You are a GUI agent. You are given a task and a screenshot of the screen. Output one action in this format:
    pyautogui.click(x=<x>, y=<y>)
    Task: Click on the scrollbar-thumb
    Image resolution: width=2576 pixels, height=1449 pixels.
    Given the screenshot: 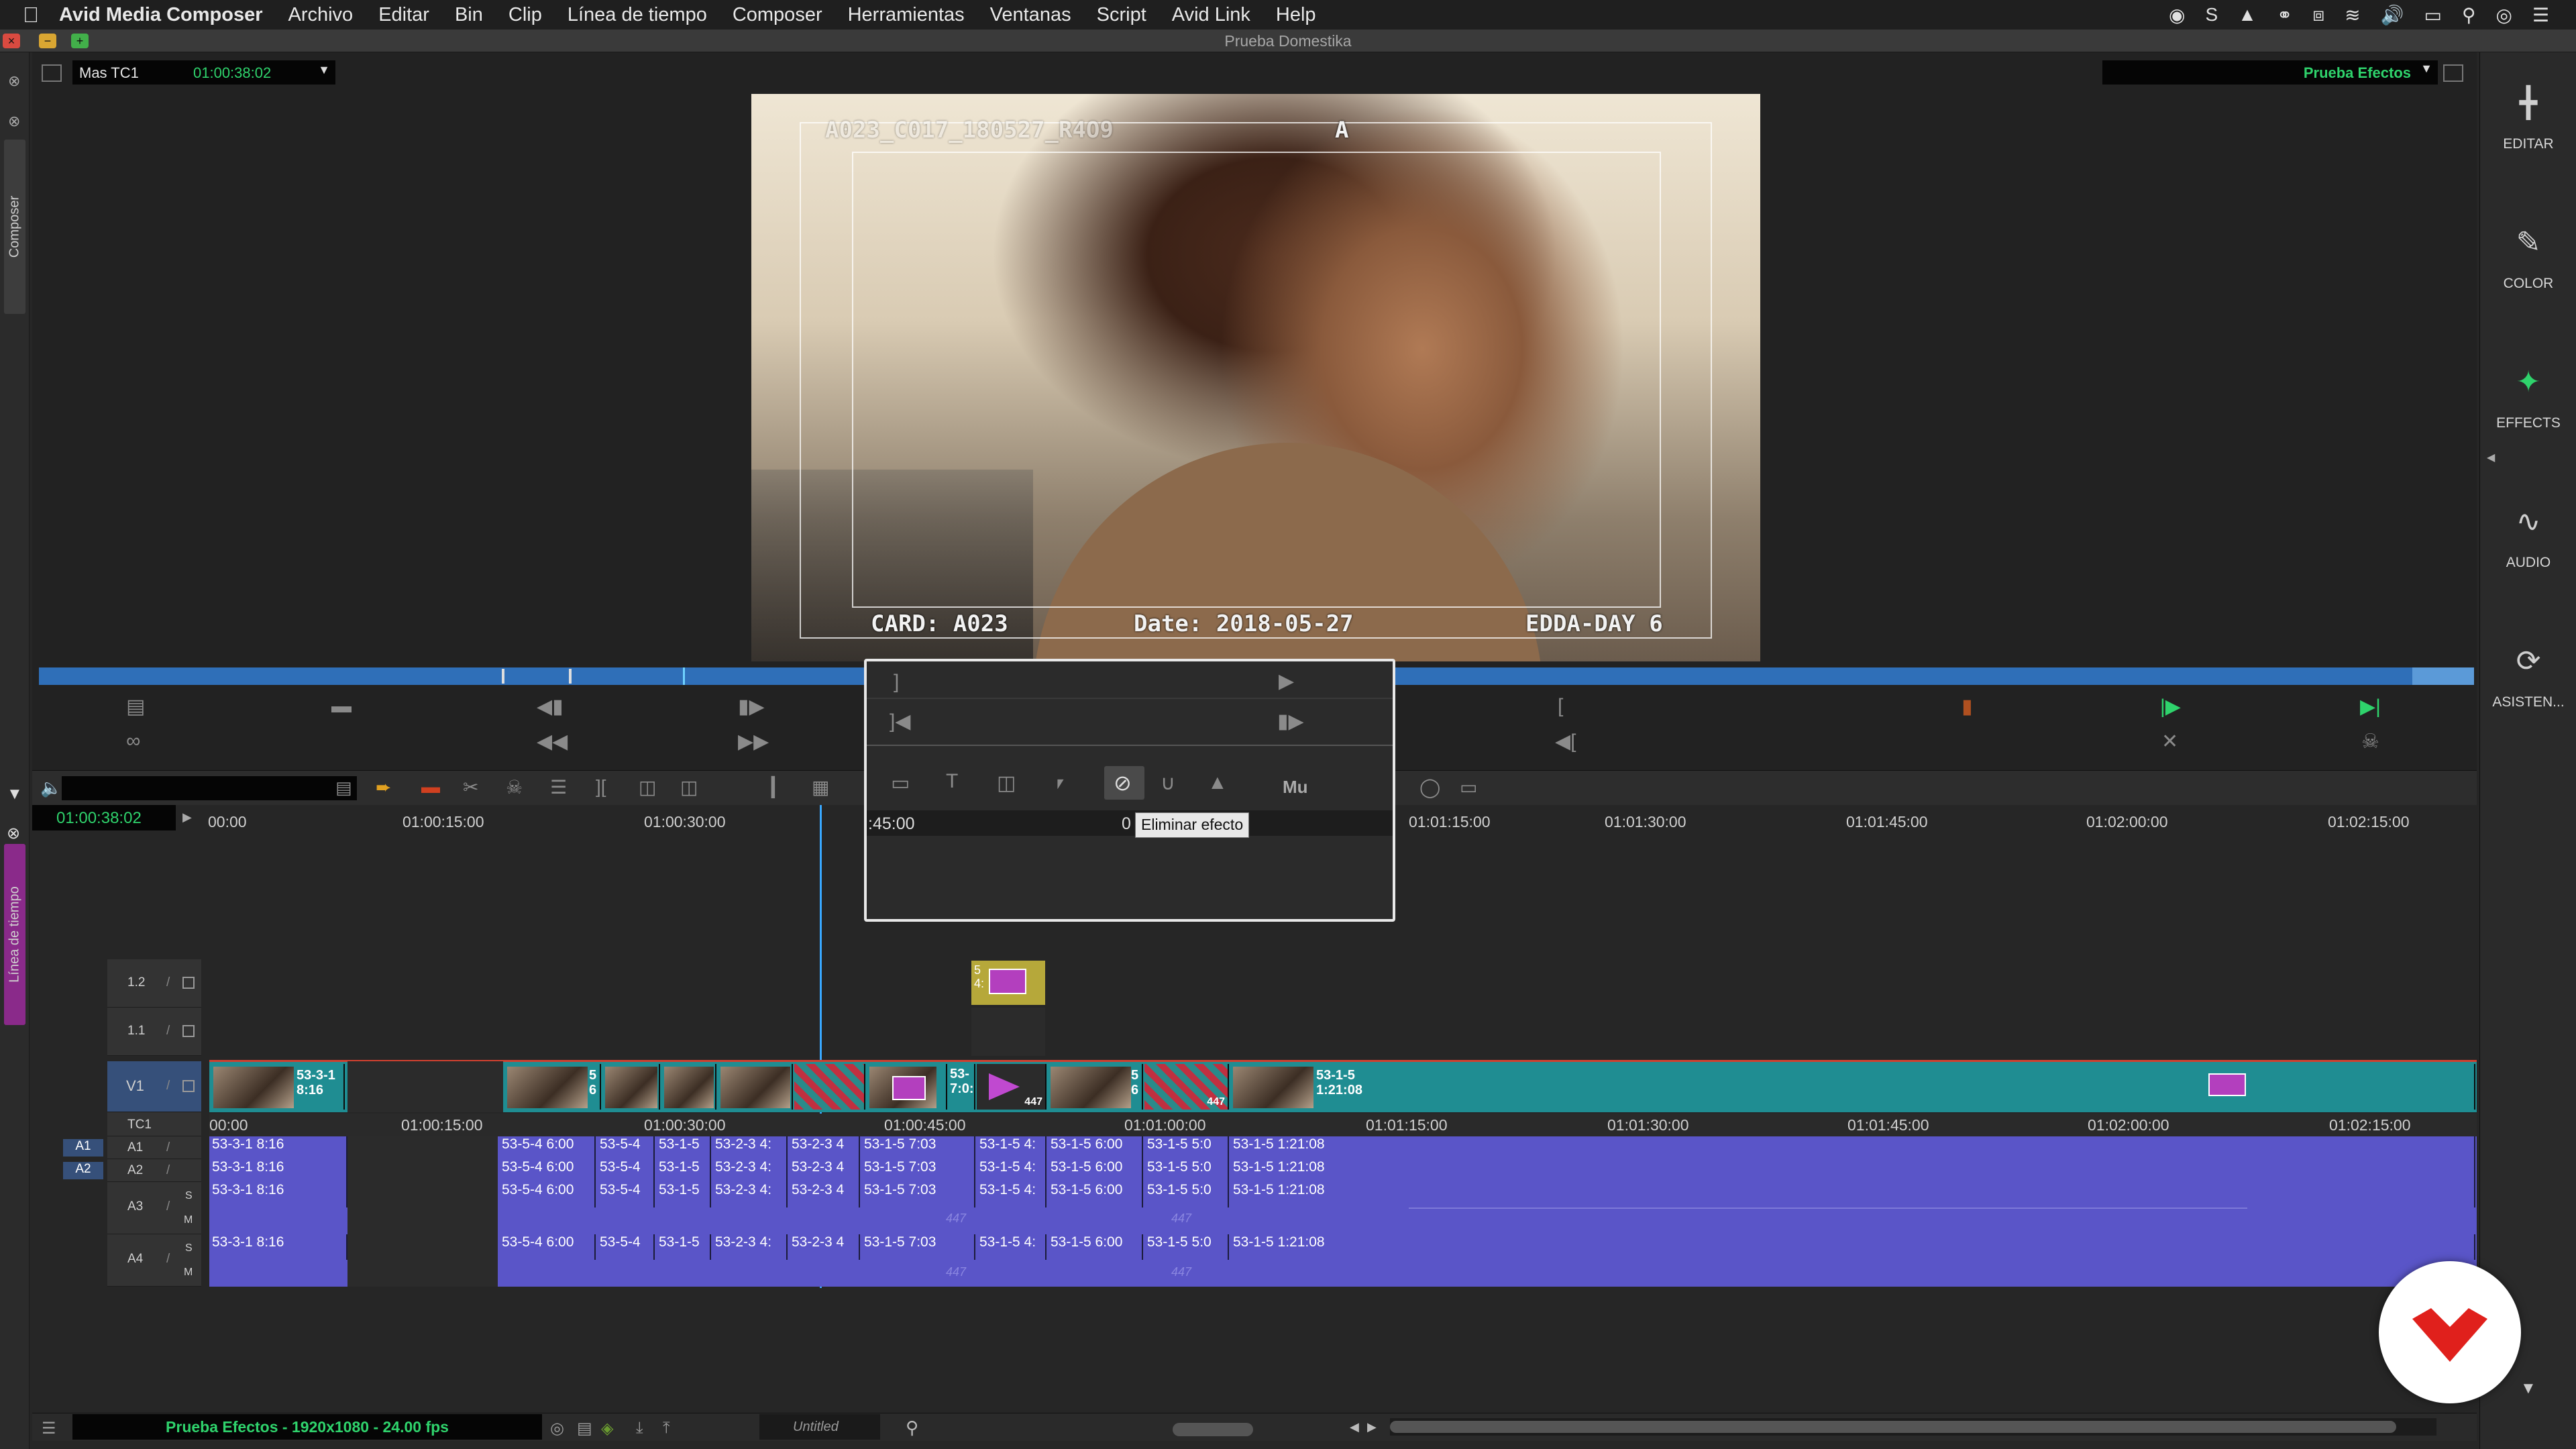 What is the action you would take?
    pyautogui.click(x=1893, y=1427)
    